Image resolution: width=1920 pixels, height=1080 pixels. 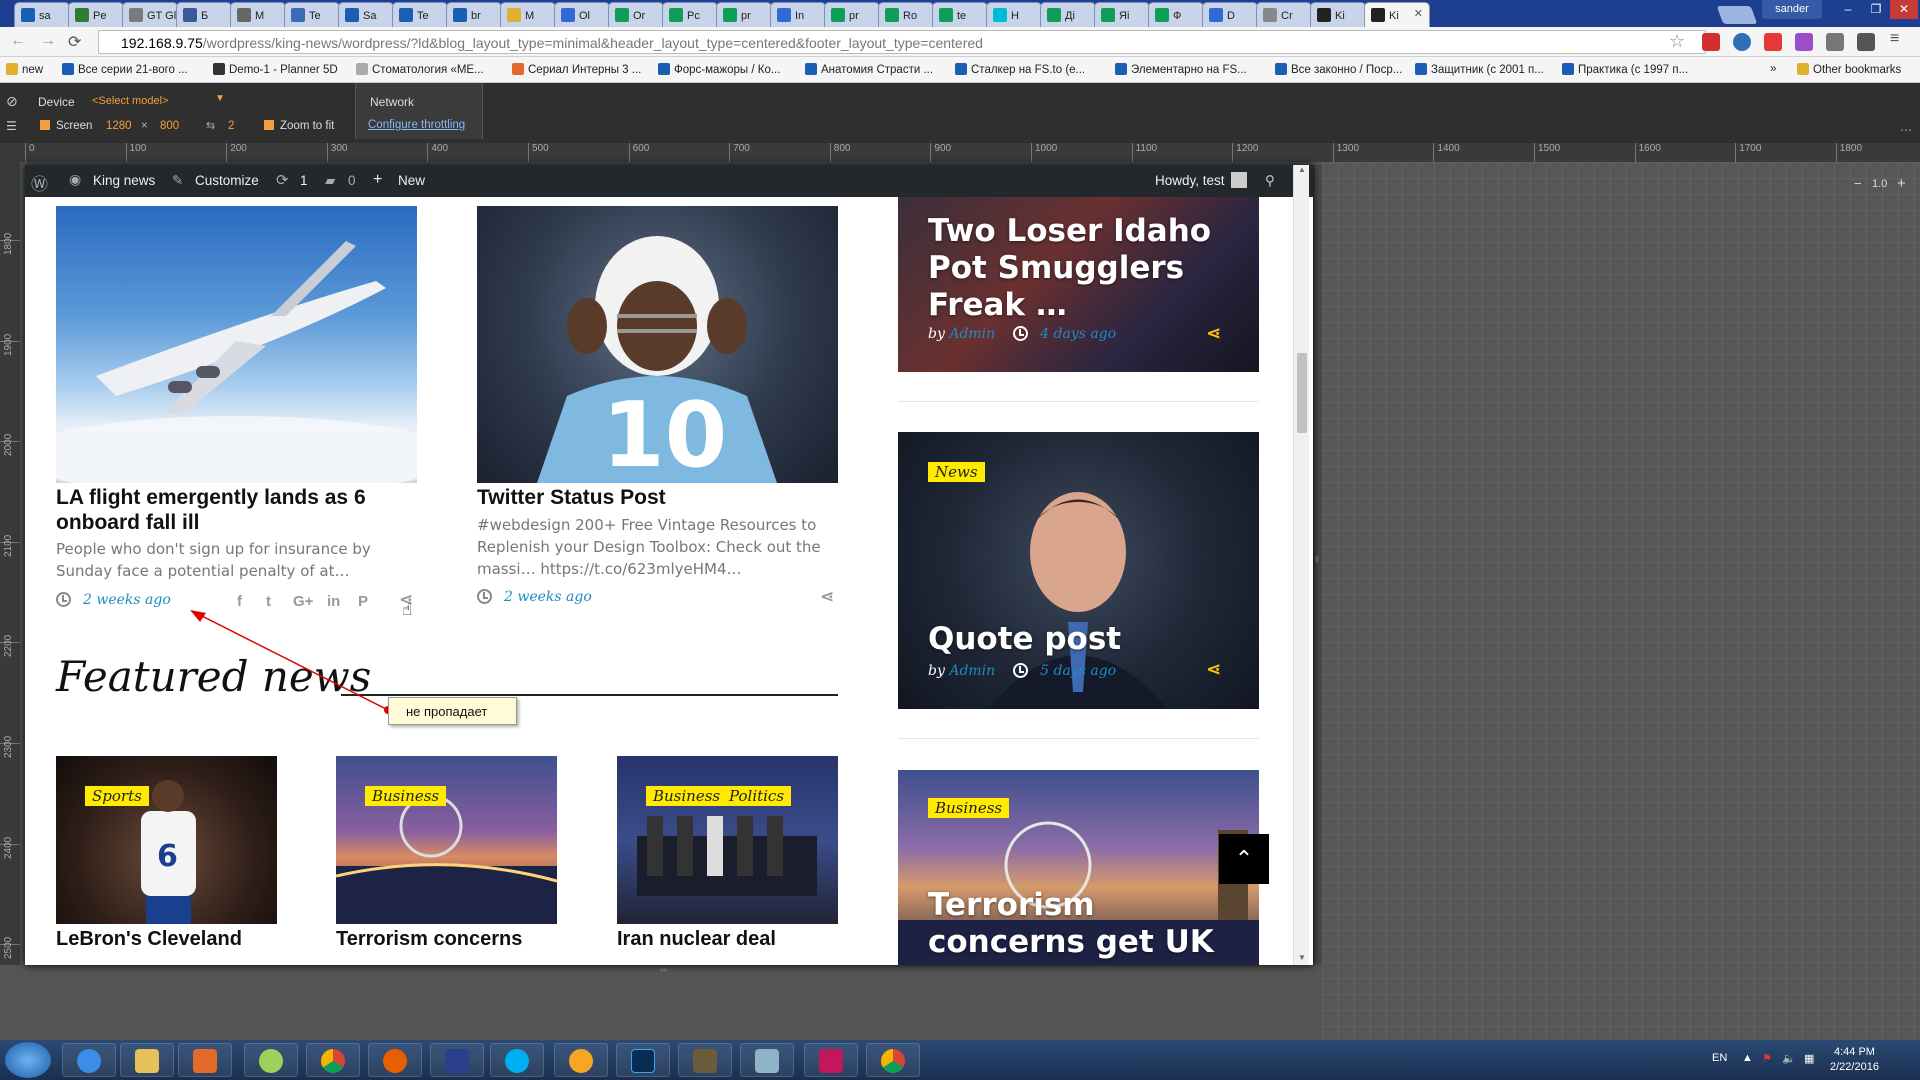 I want to click on tab-label: Ki, so click(x=1394, y=16).